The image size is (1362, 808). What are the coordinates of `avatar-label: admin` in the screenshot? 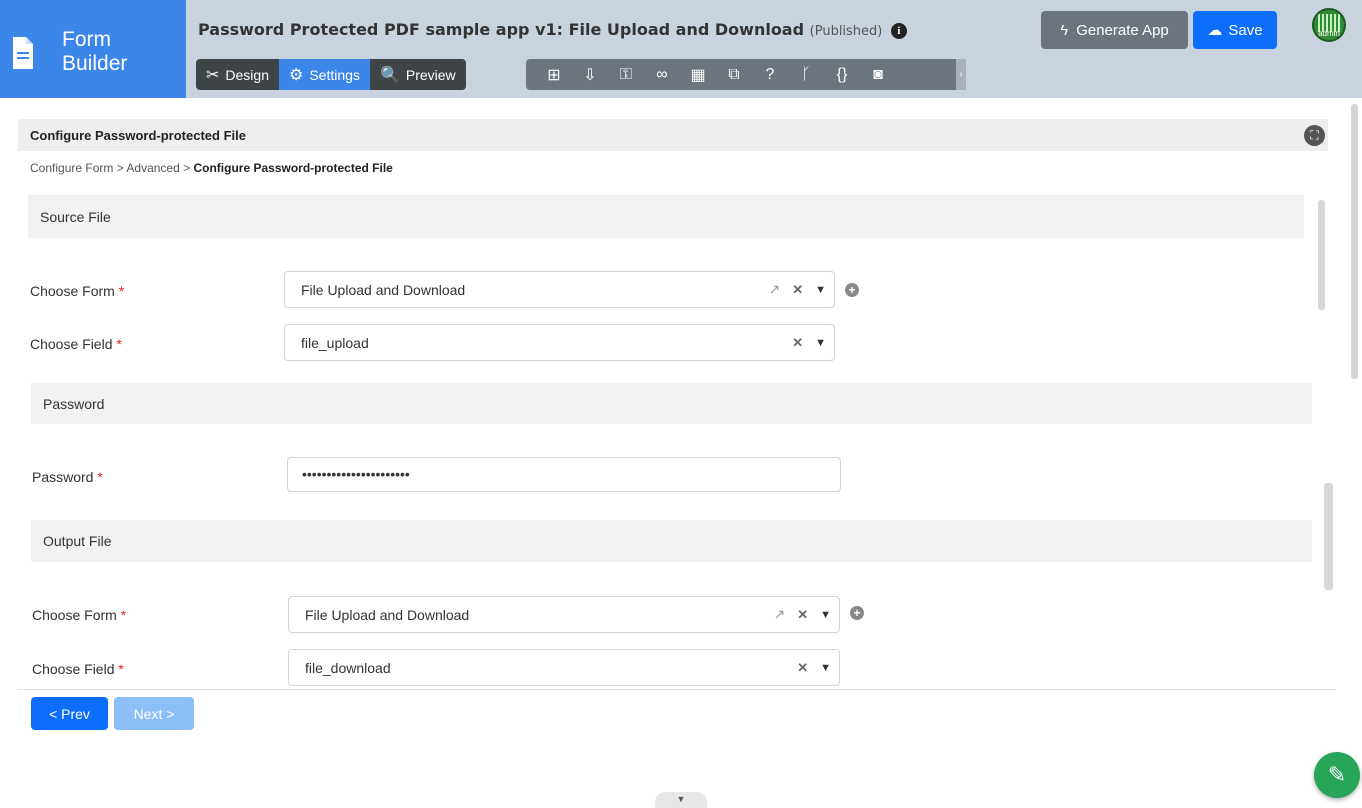 It's located at (1329, 33).